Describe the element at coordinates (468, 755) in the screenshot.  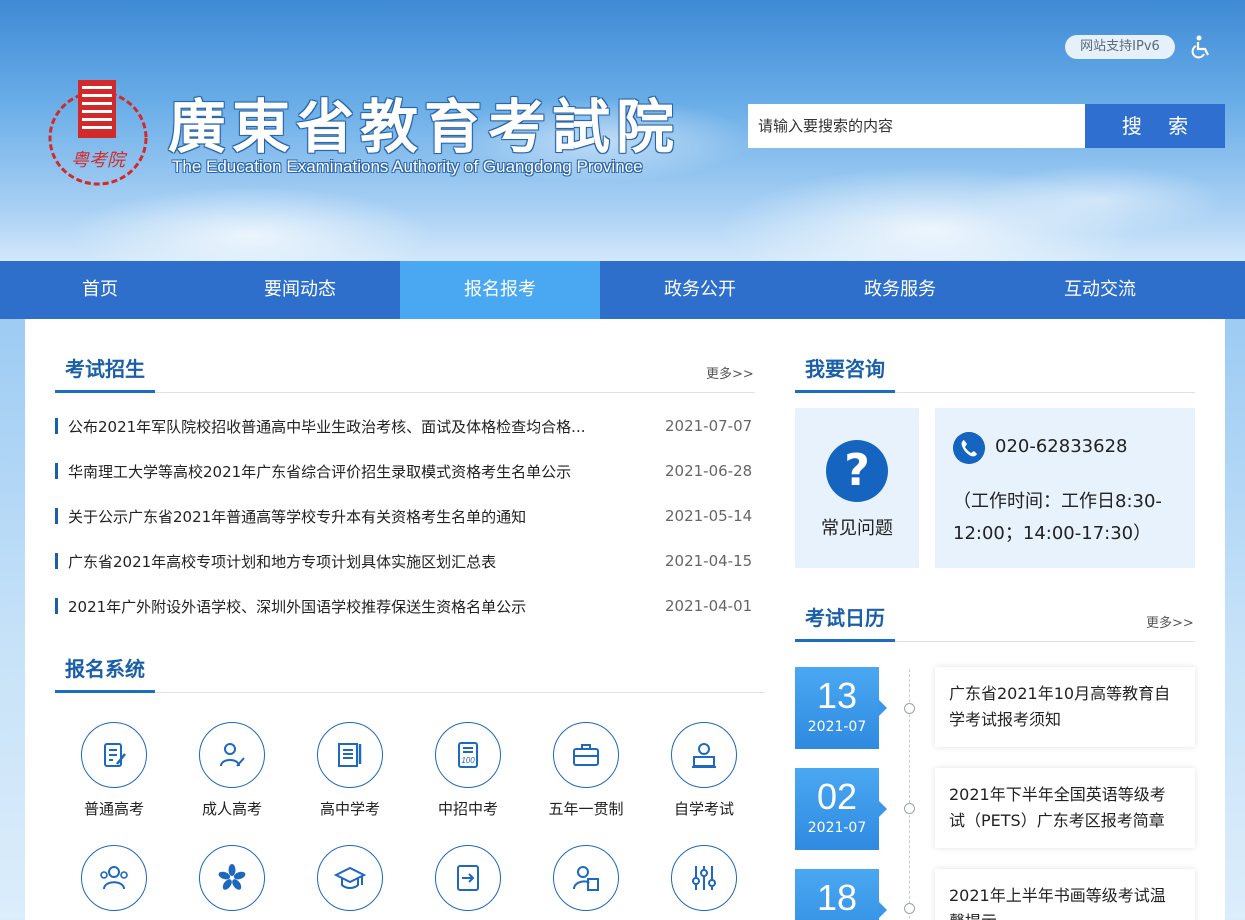
I see `score-sheet-icon: 100` at that location.